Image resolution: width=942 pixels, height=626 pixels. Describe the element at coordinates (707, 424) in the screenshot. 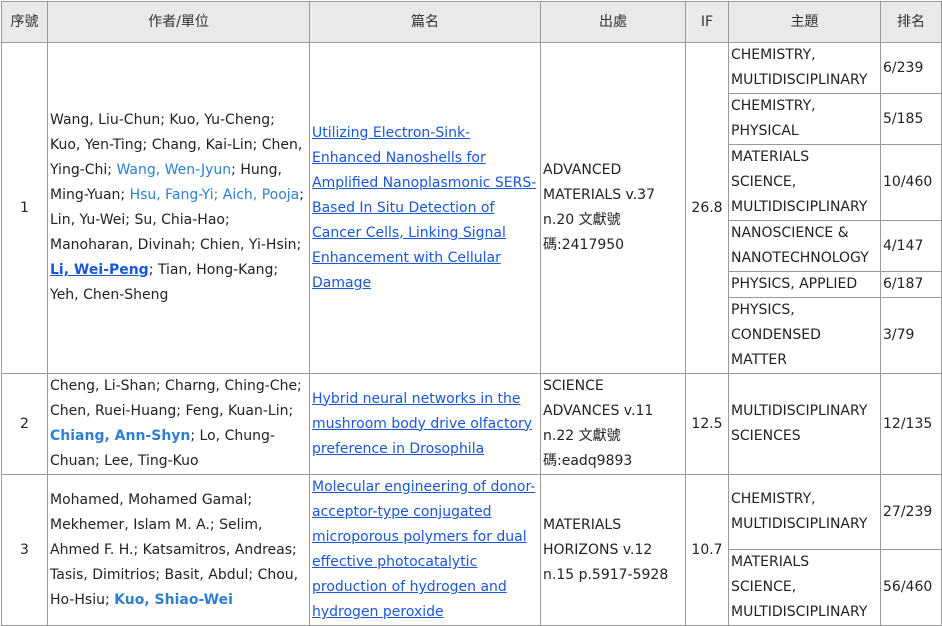

I see `impact-factor: 12.5` at that location.